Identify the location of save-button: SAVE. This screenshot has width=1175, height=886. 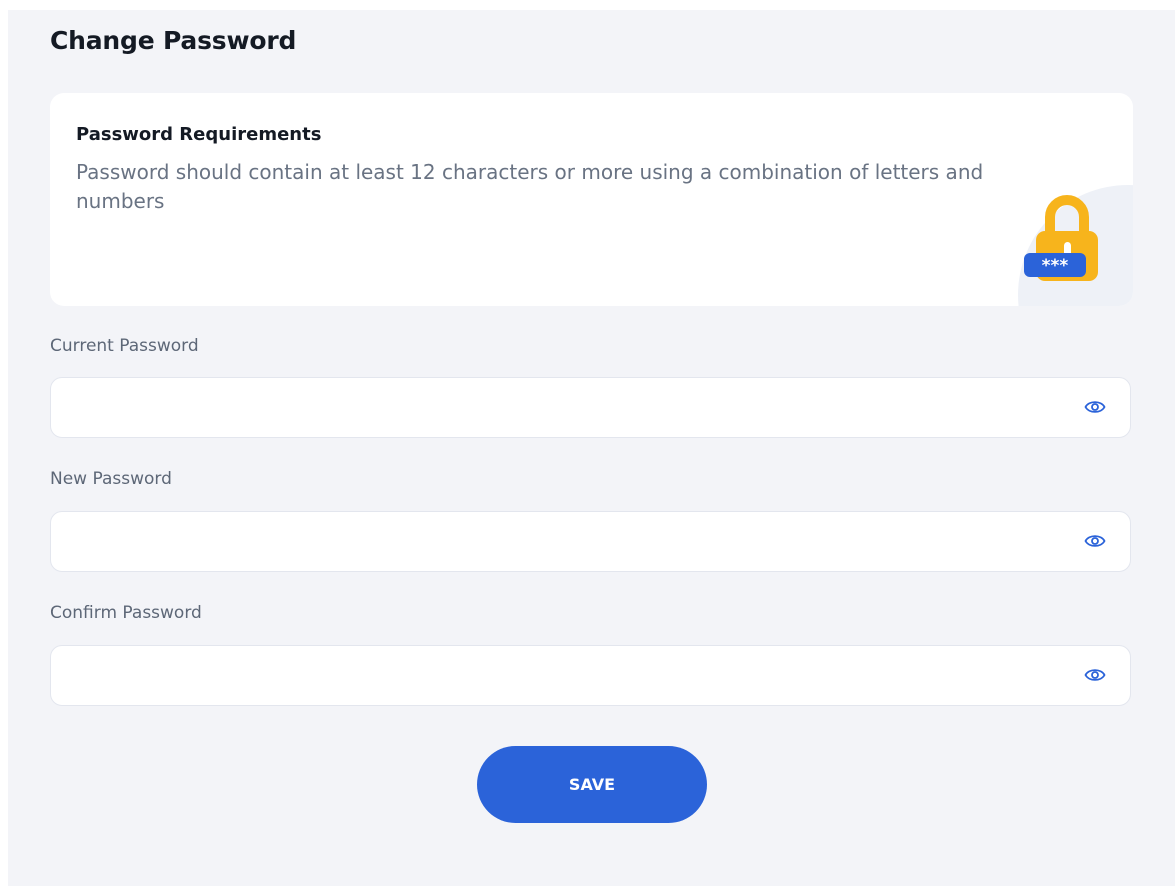
(592, 784).